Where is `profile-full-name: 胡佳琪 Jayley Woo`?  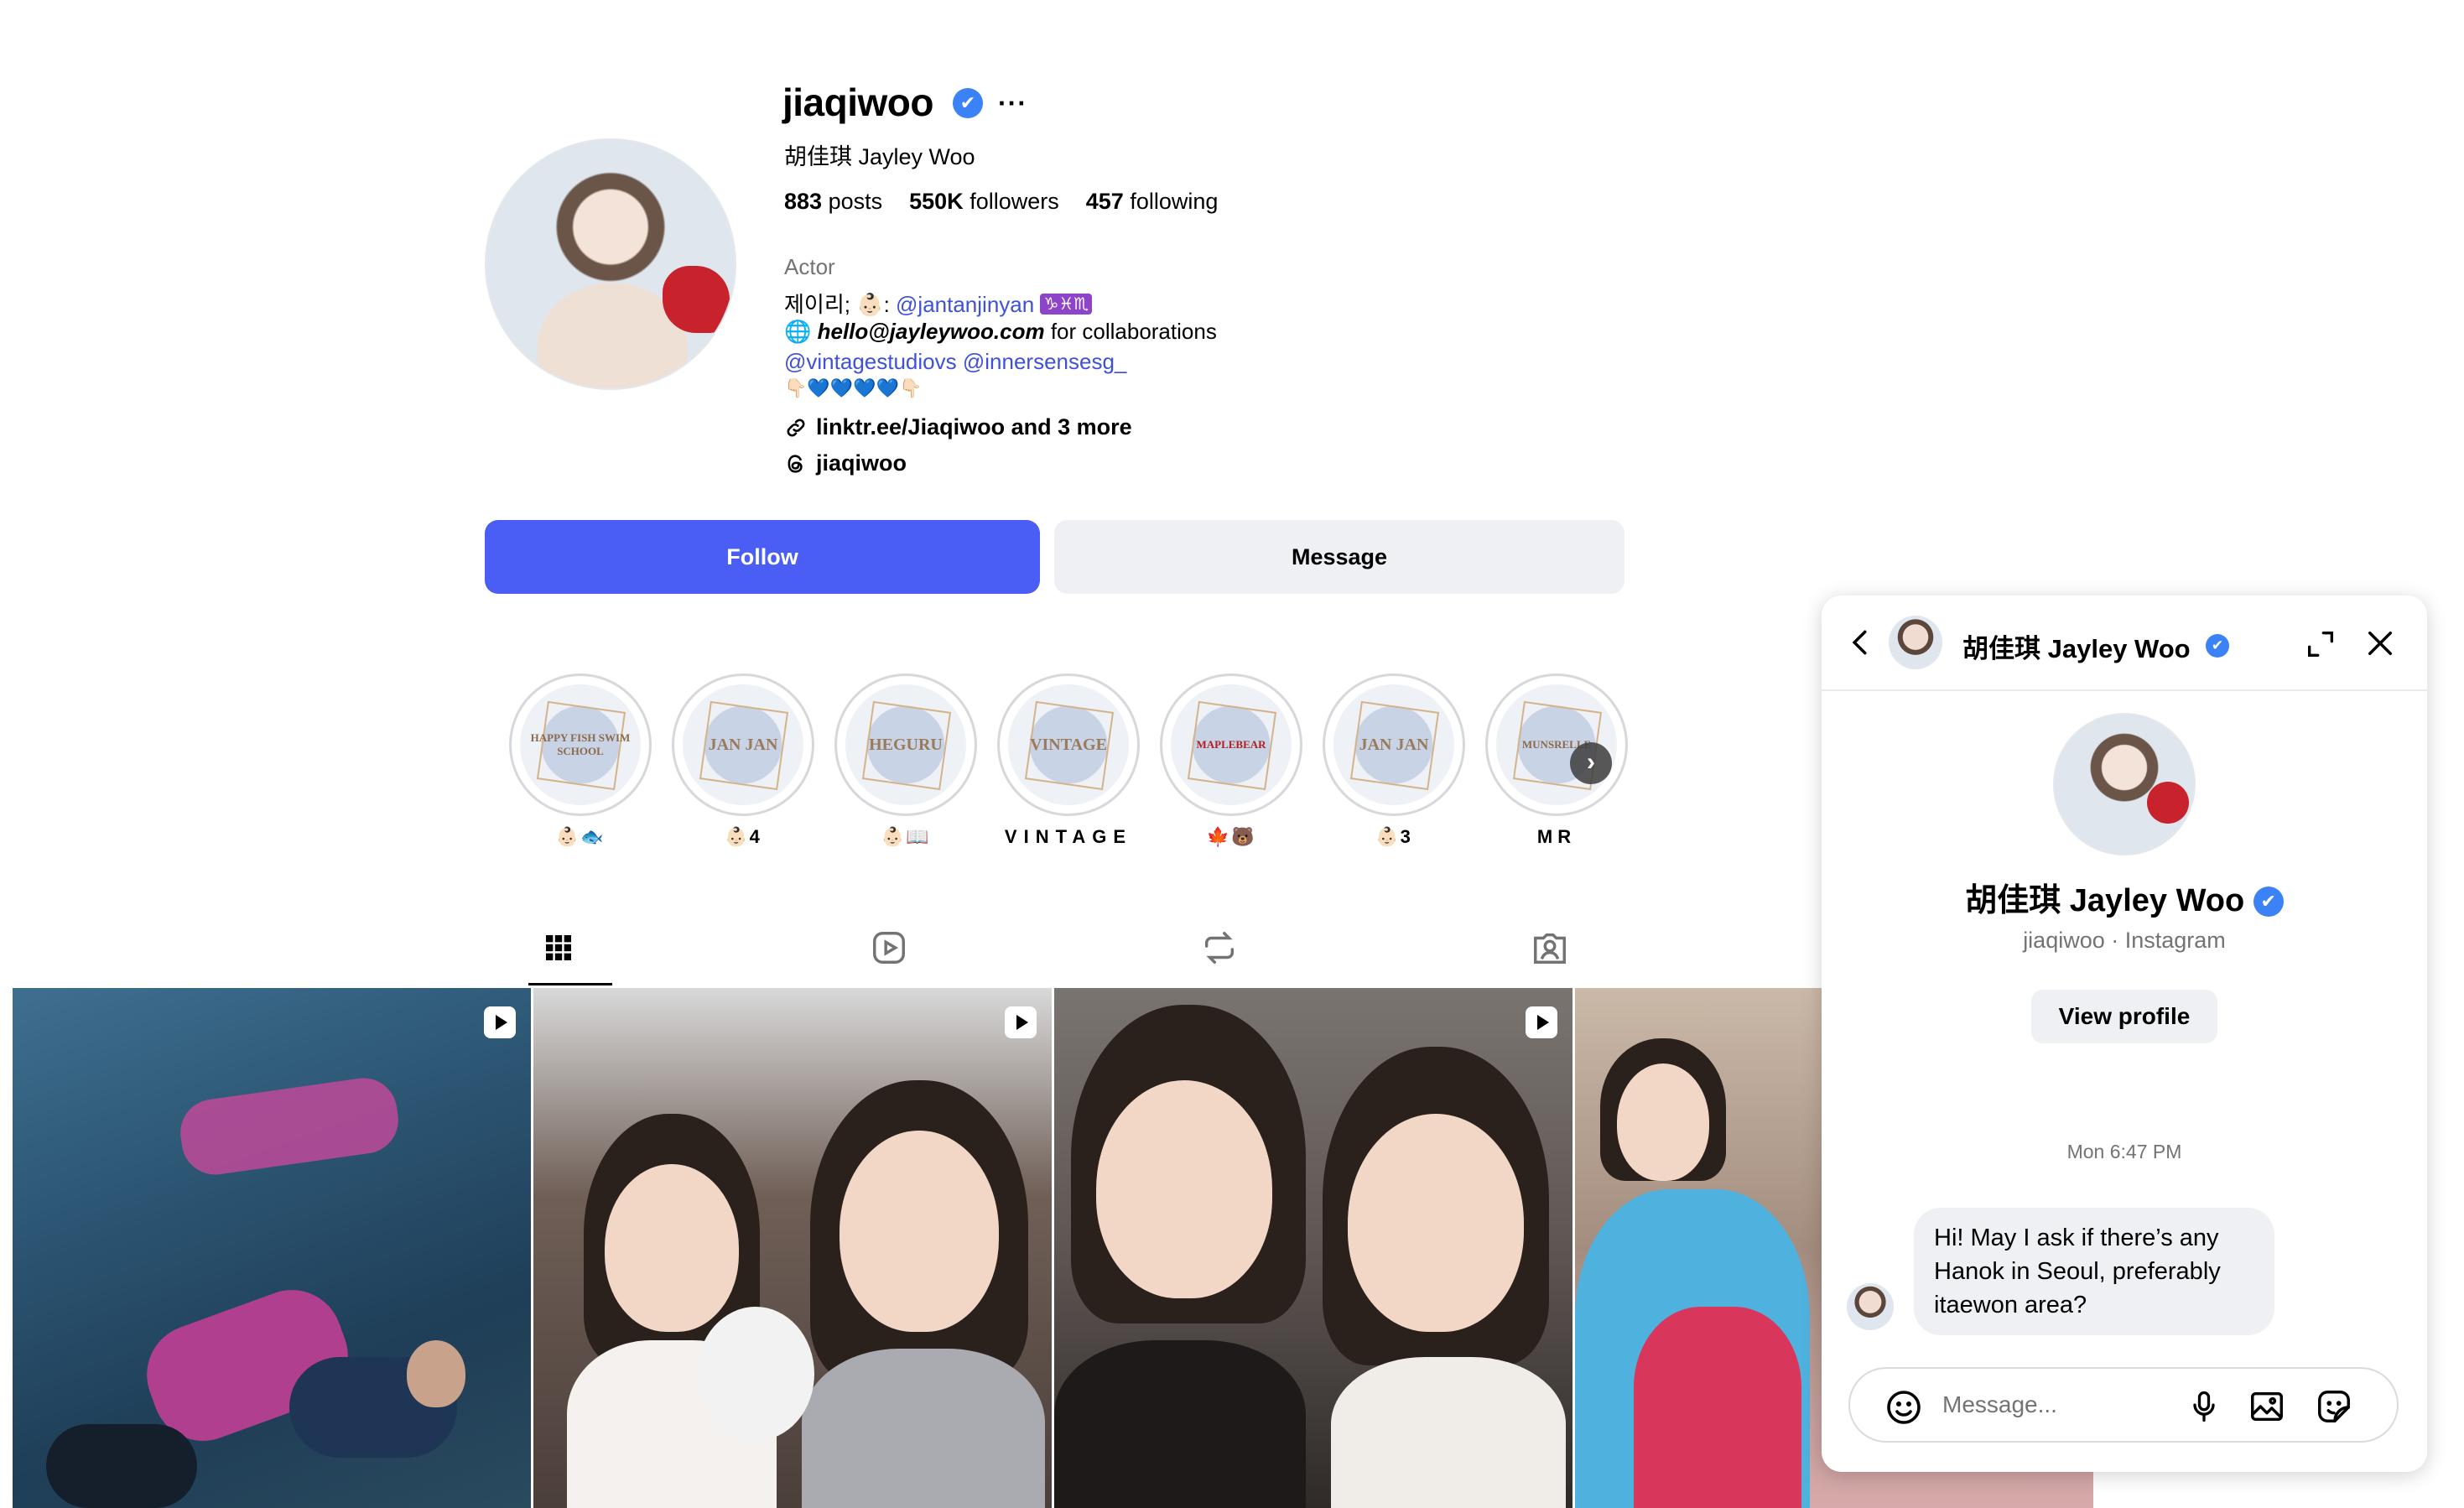
profile-full-name: 胡佳琪 Jayley Woo is located at coordinates (879, 156).